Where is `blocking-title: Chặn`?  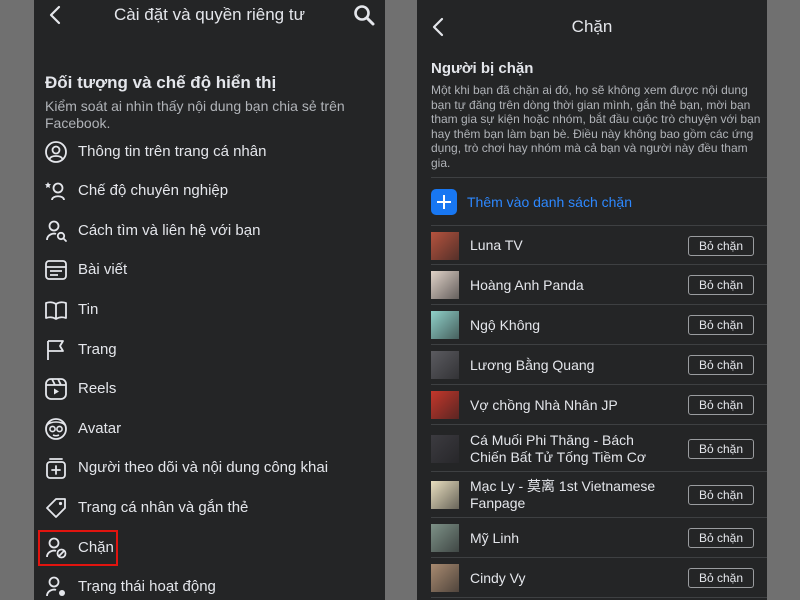 blocking-title: Chặn is located at coordinates (592, 26).